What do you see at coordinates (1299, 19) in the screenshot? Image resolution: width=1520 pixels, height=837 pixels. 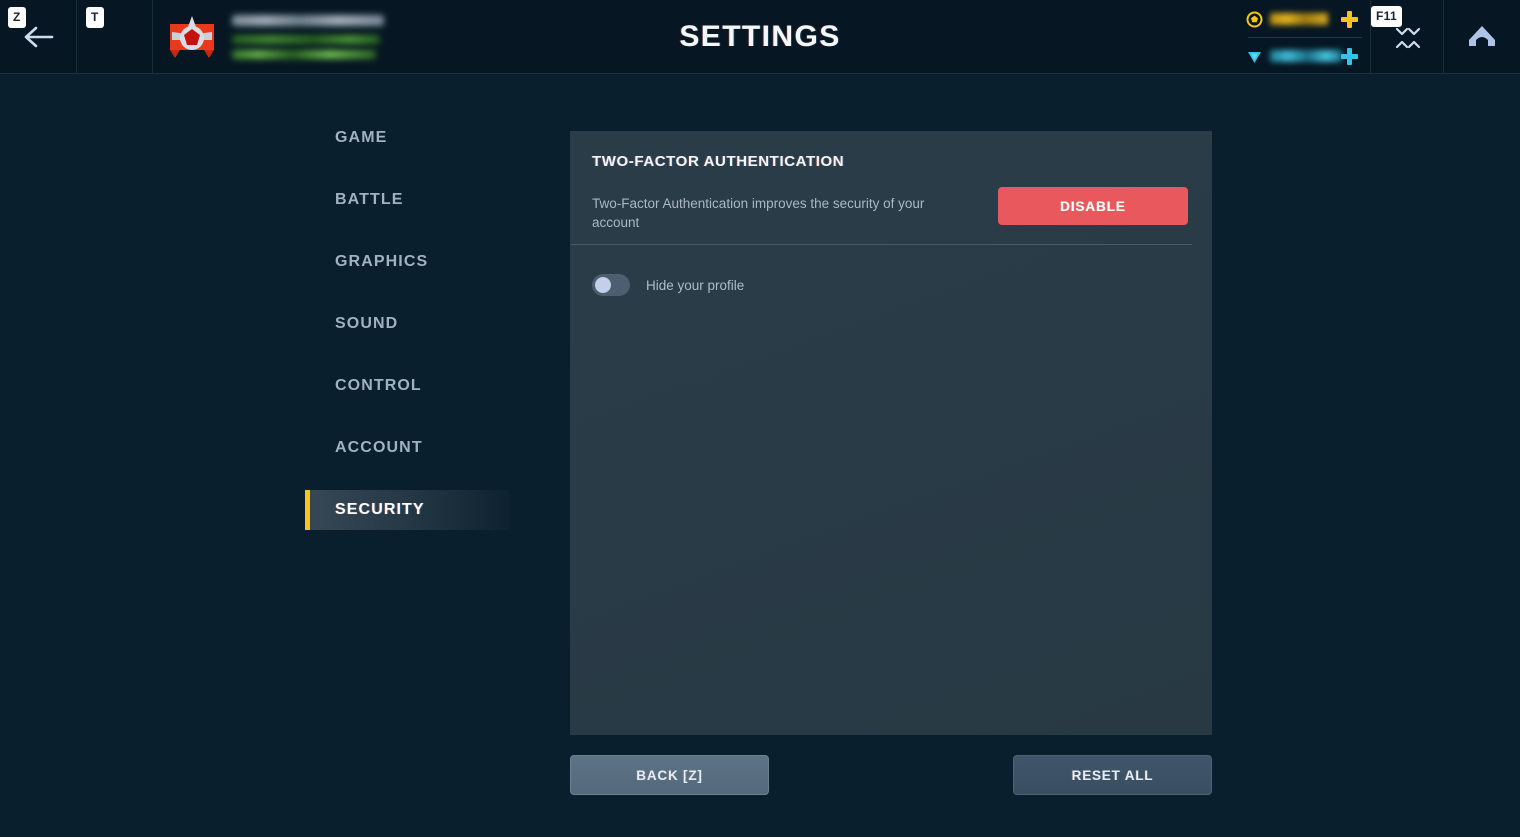 I see `gold-amount-blurred` at bounding box center [1299, 19].